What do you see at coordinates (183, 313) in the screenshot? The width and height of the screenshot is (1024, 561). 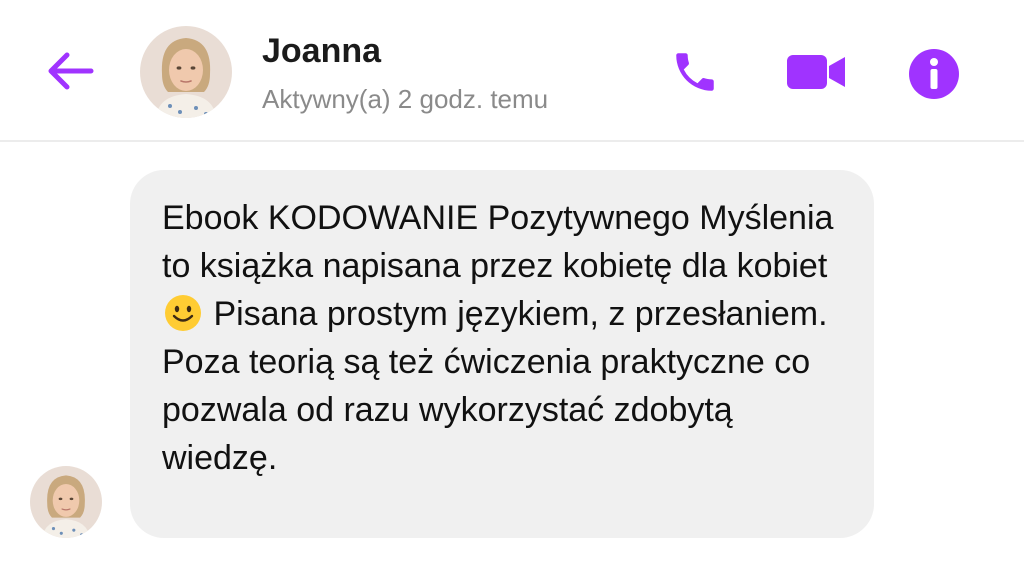 I see `smiling-face-emoji-icon` at bounding box center [183, 313].